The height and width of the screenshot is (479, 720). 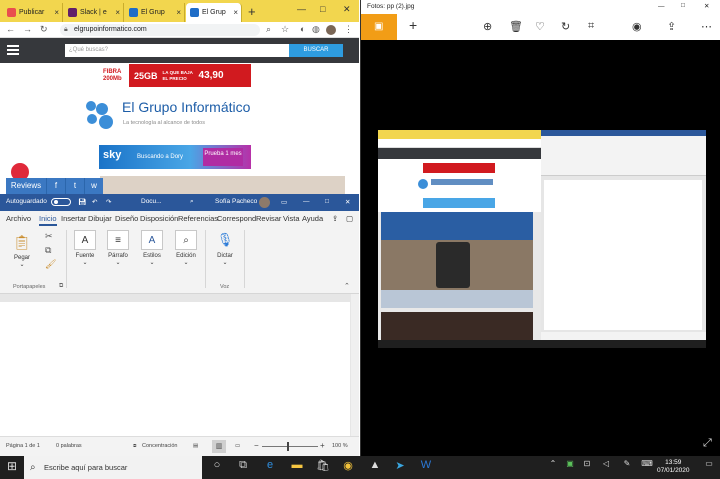 What do you see at coordinates (126, 218) in the screenshot?
I see `tab-diseno: Diseño` at bounding box center [126, 218].